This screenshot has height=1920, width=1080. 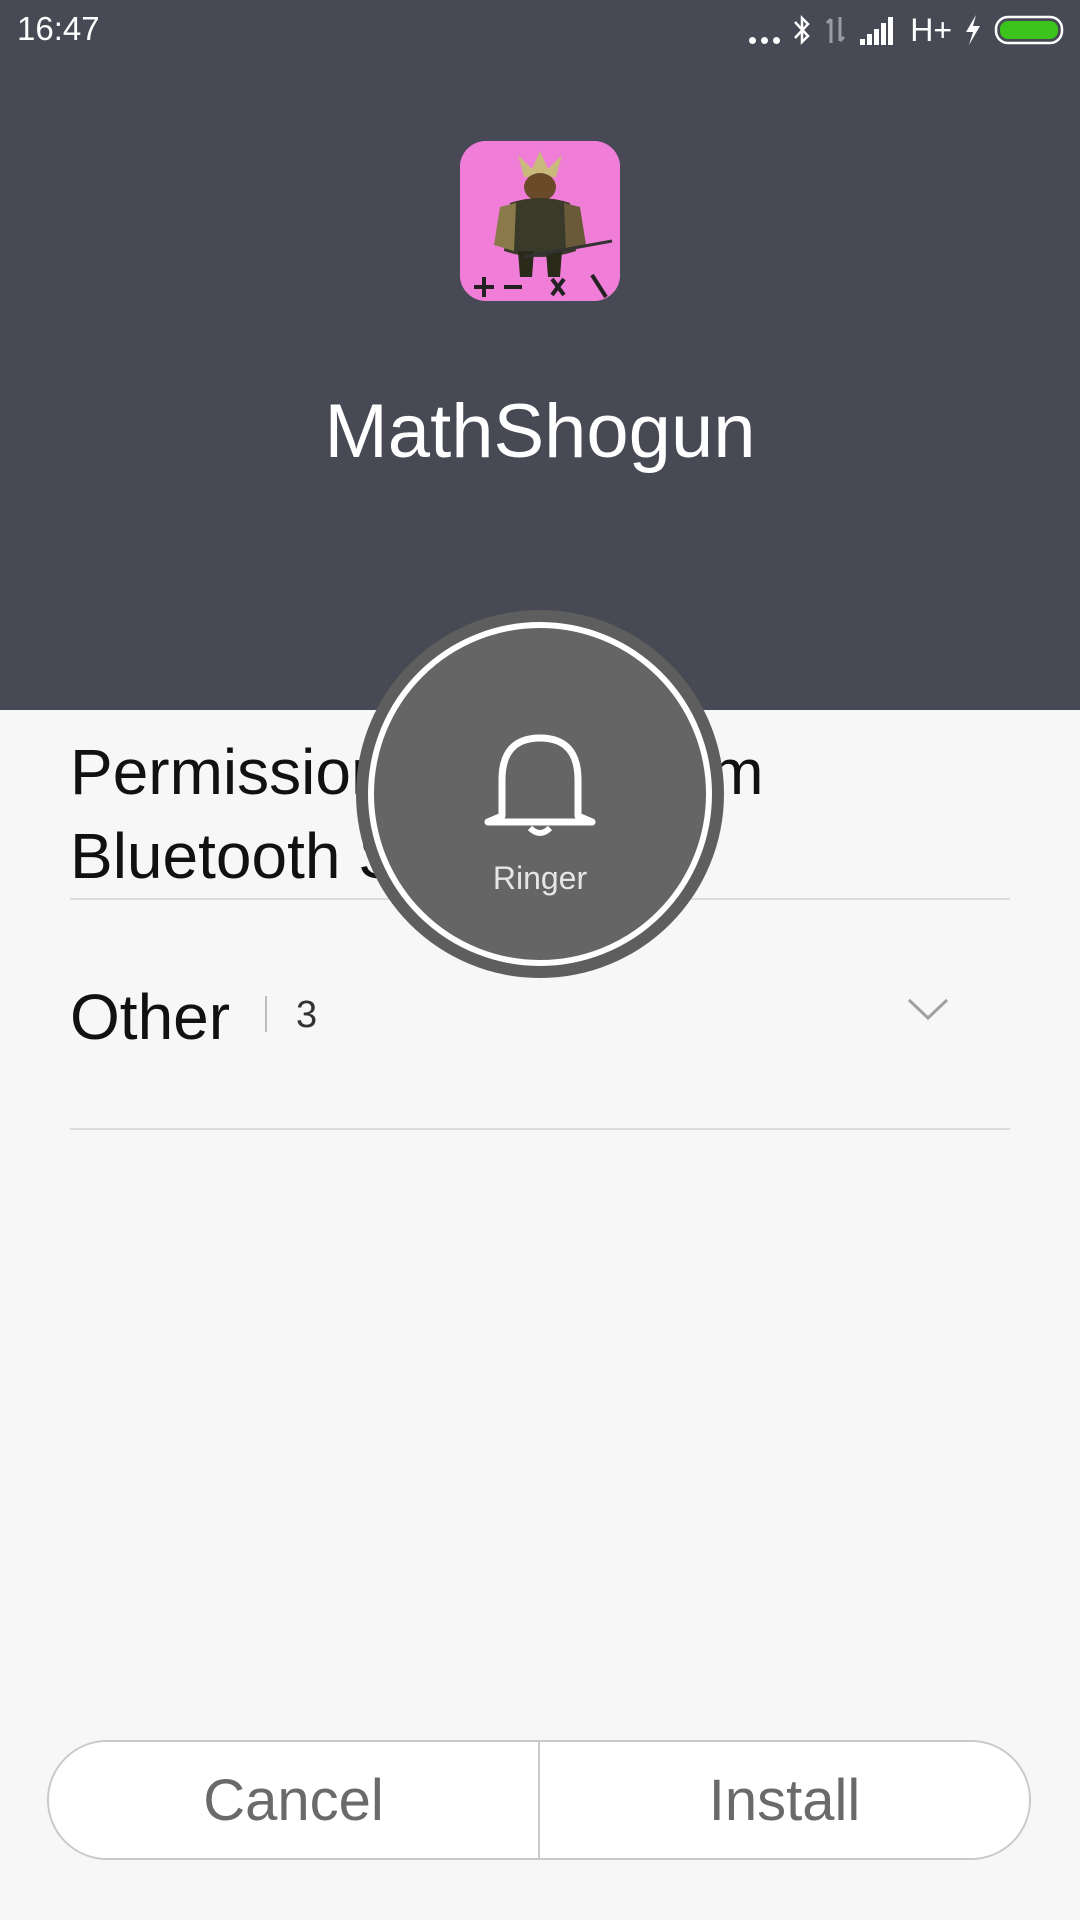 I want to click on status-bar: 16:47 H+, so click(x=540, y=30).